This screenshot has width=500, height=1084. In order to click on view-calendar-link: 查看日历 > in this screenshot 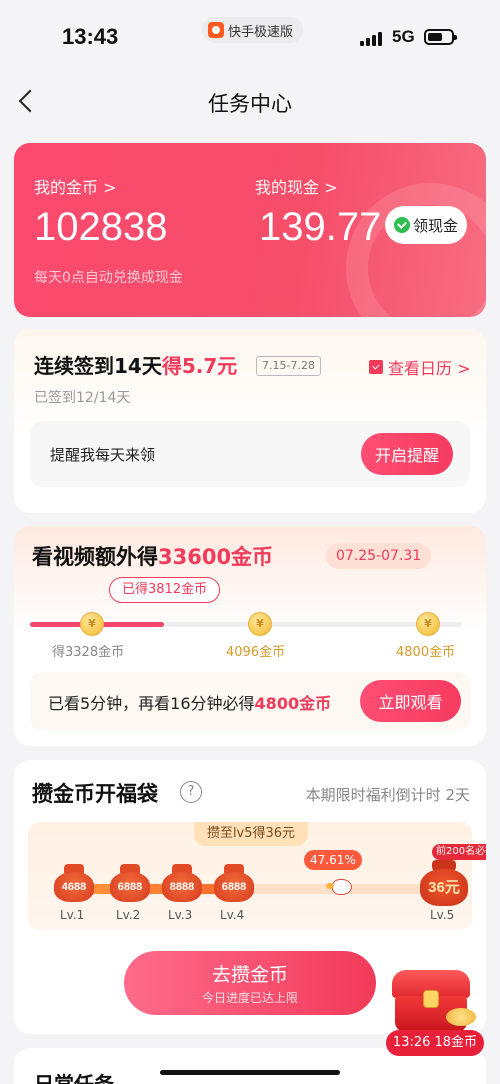, I will do `click(420, 367)`.